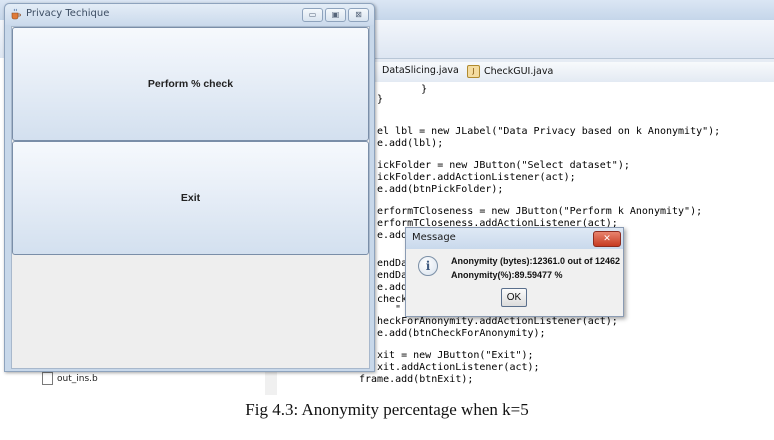  I want to click on java-cup-icon, so click(16, 14).